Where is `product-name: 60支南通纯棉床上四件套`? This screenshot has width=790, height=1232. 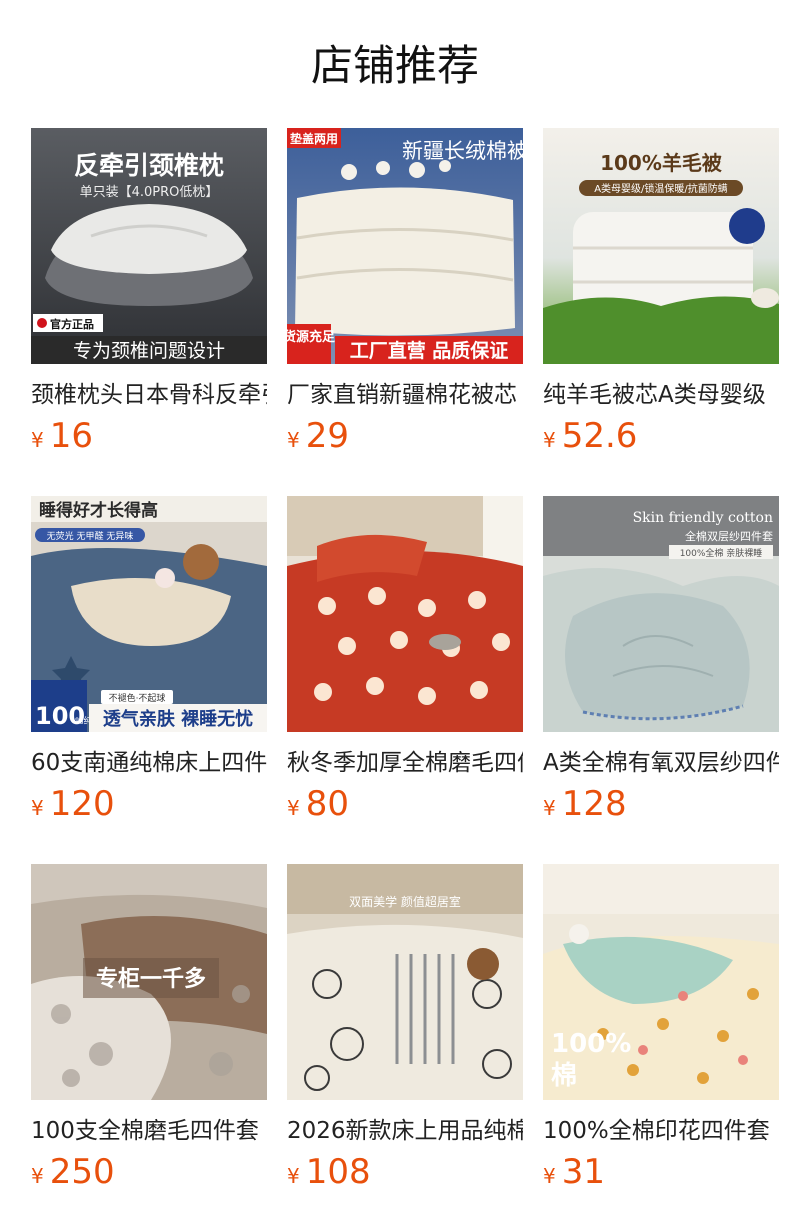 product-name: 60支南通纯棉床上四件套 is located at coordinates (149, 763).